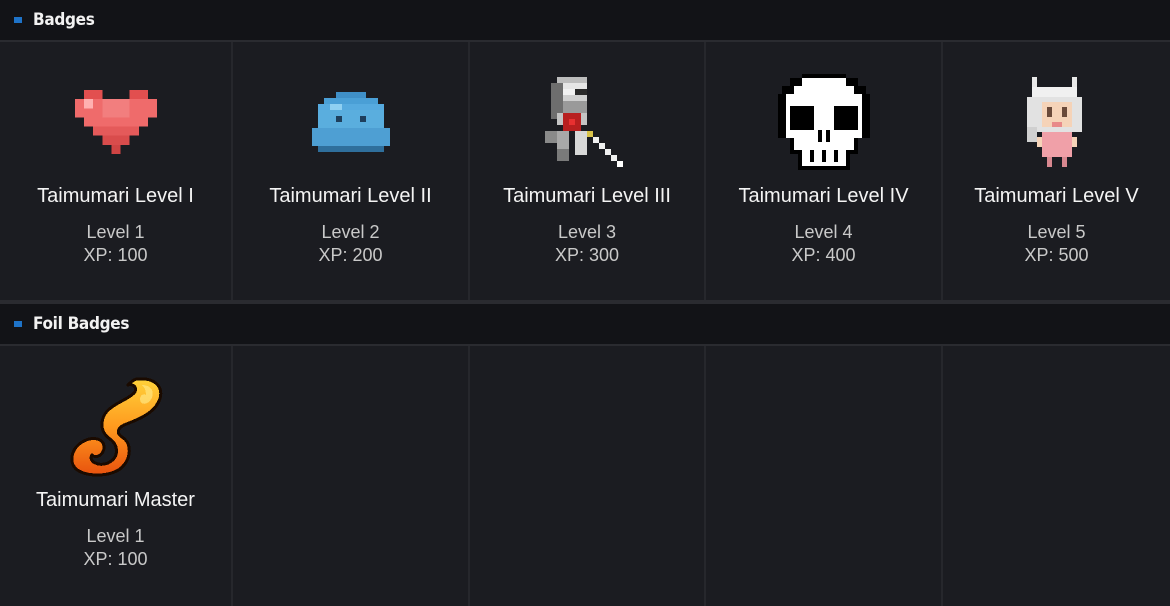  Describe the element at coordinates (64, 20) in the screenshot. I see `section-title: Badges` at that location.